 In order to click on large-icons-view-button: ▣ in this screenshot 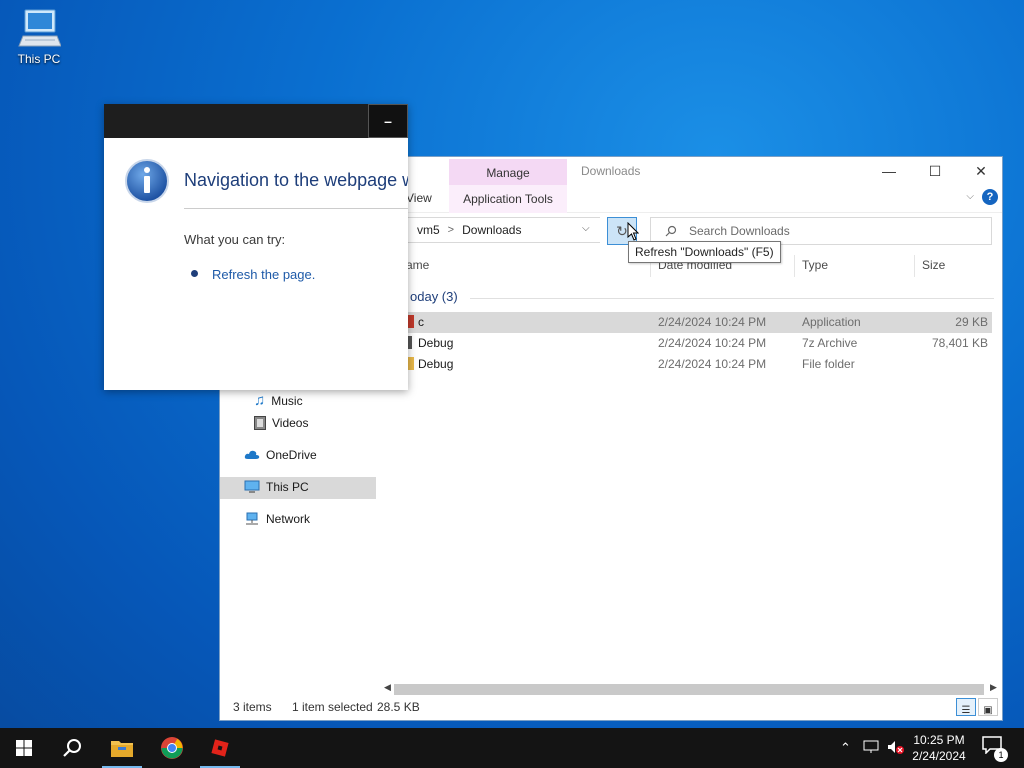, I will do `click(988, 707)`.